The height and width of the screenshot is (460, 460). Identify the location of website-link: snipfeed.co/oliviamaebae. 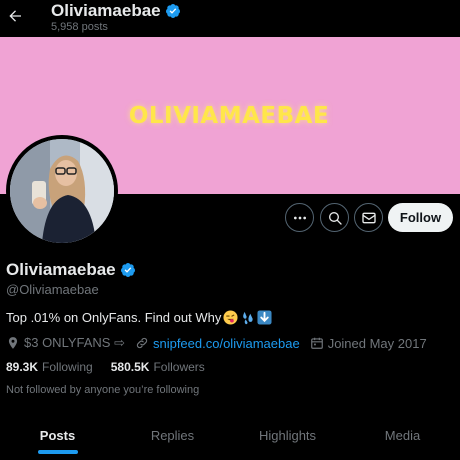
(226, 343).